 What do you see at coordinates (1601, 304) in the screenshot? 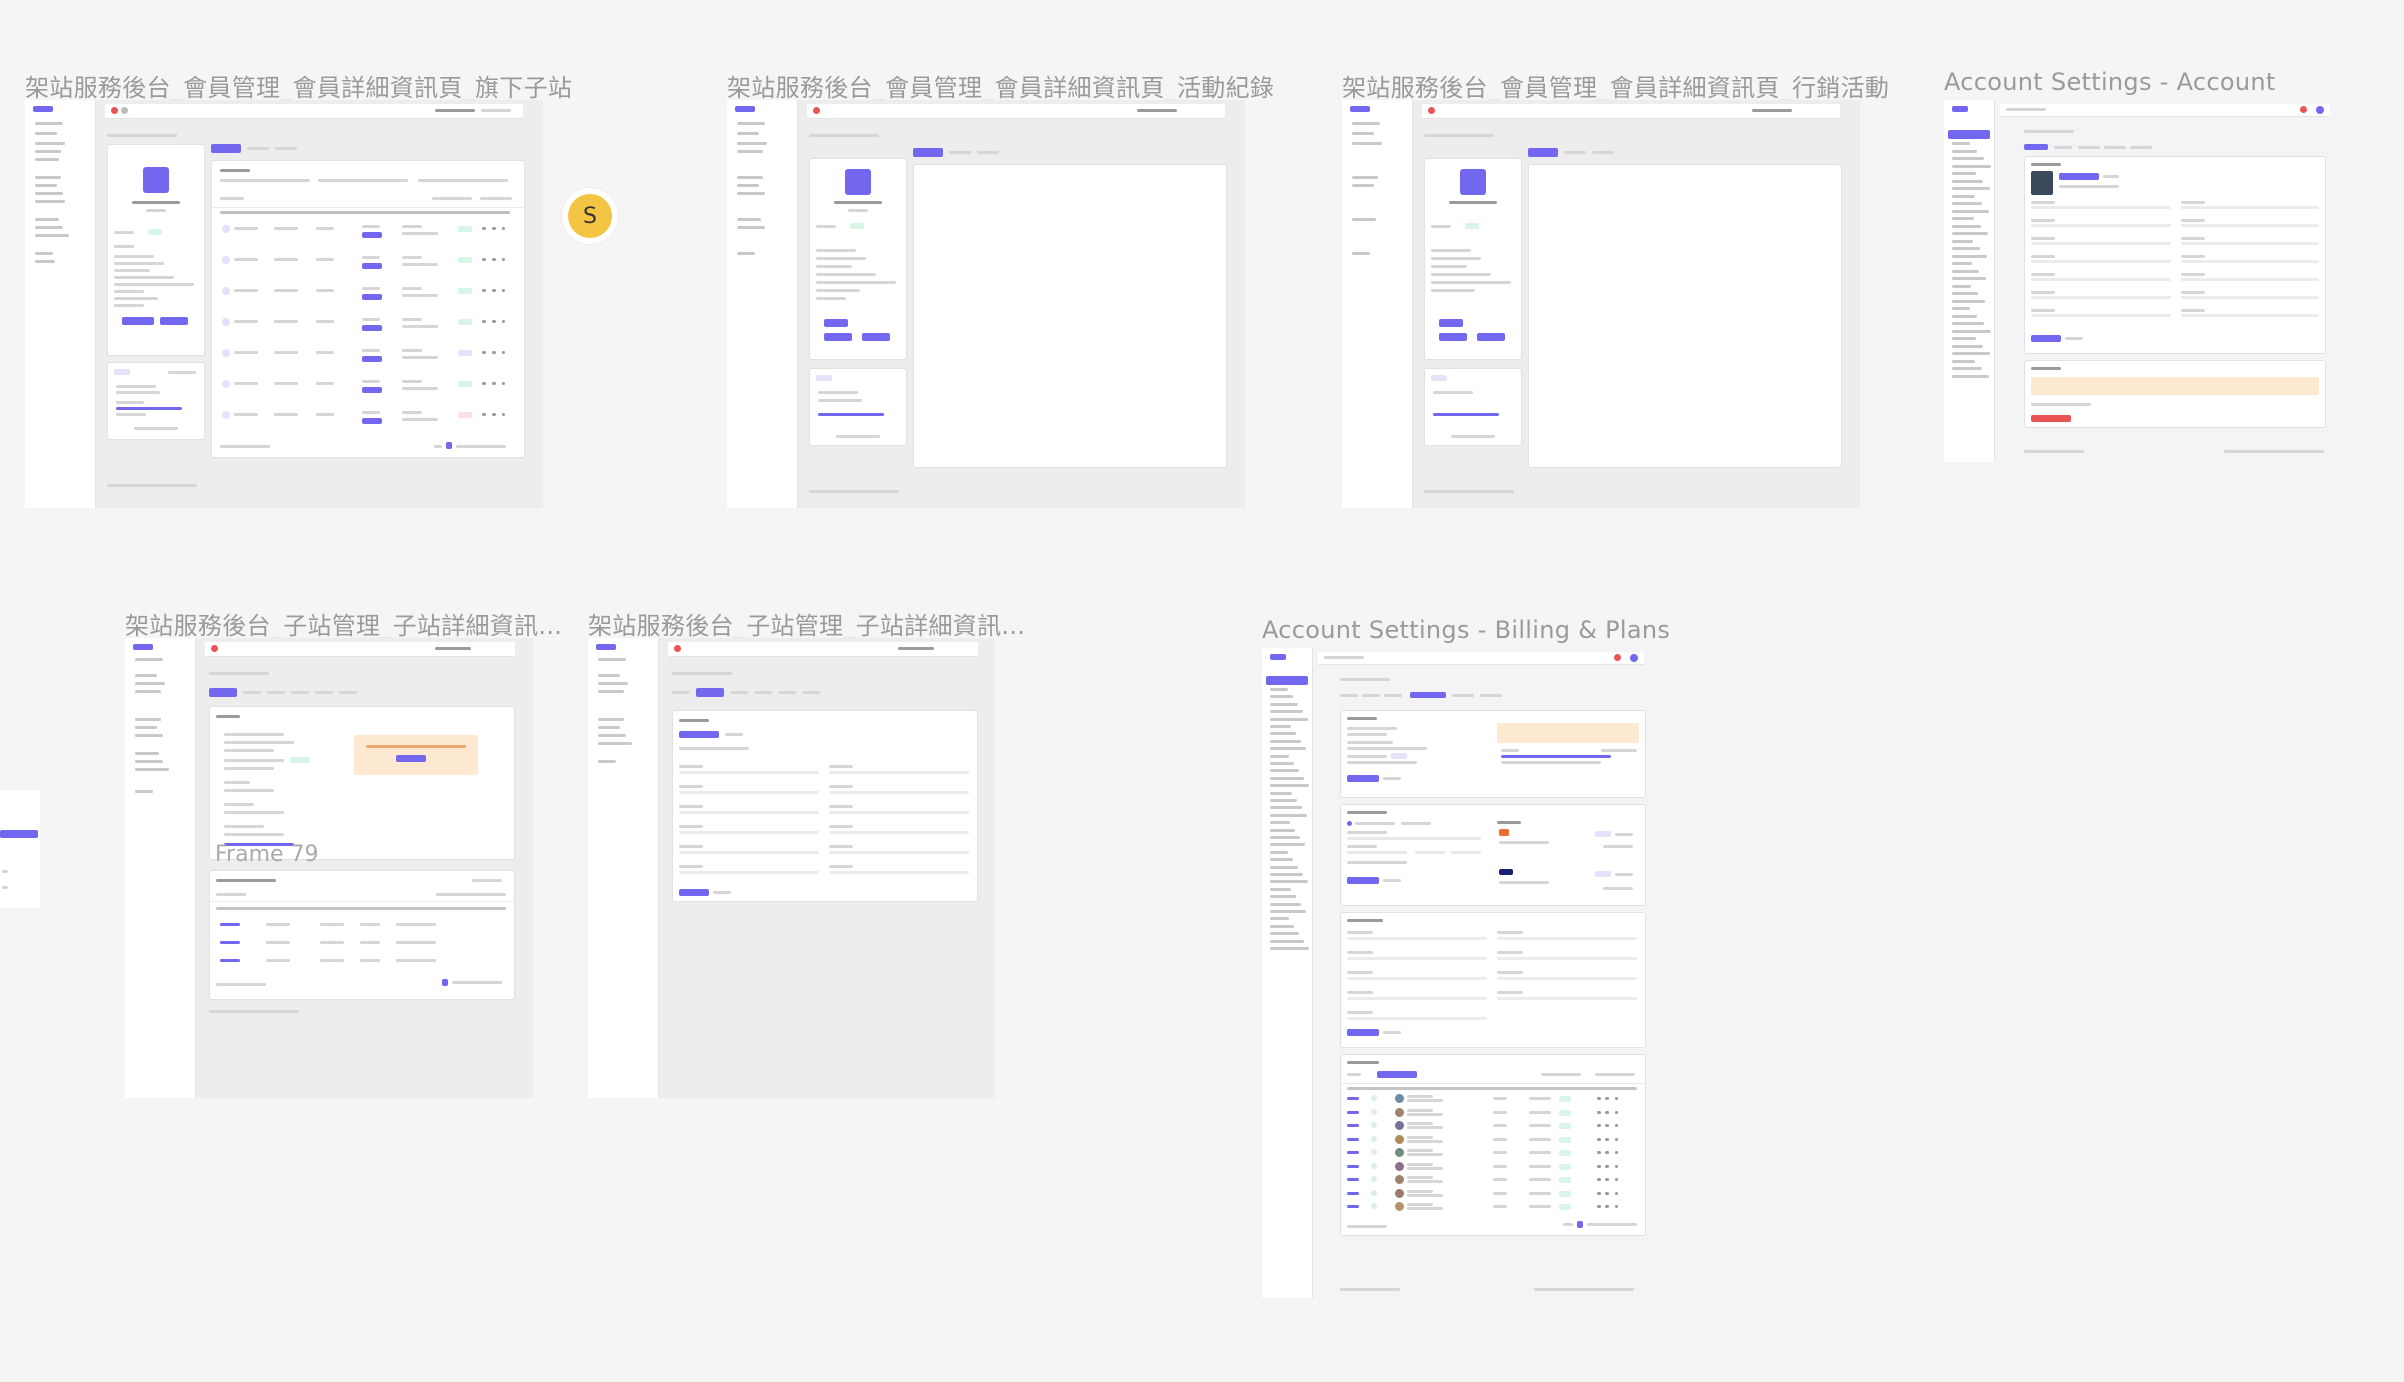
I see `frame-member-marketing` at bounding box center [1601, 304].